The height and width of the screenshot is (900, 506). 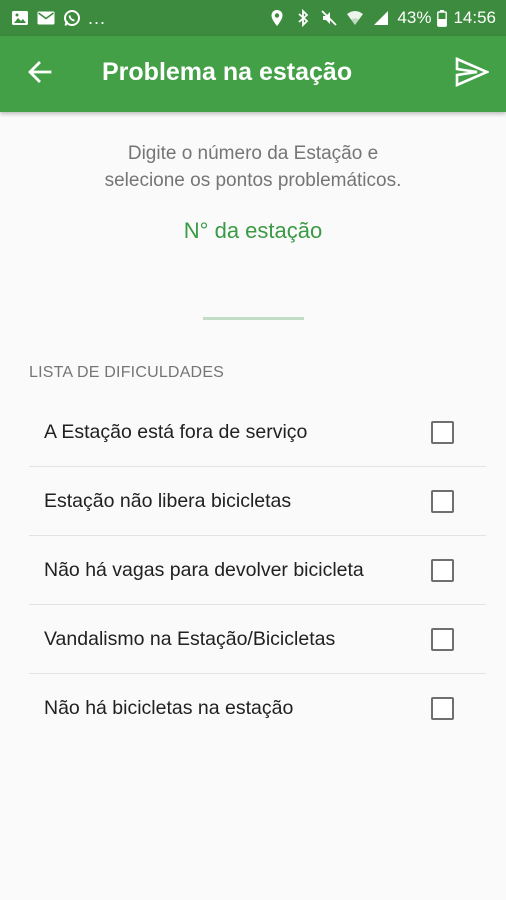 I want to click on difficulty-item-no-slots: Não há vagas para devolver bicicleta, so click(x=257, y=570).